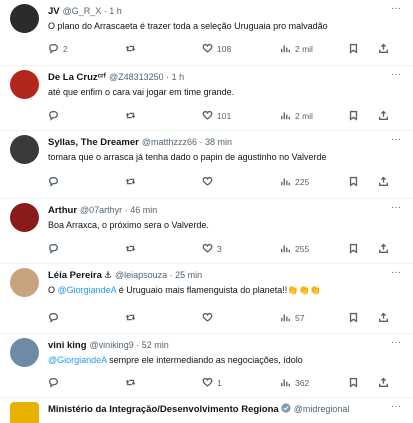 The height and width of the screenshot is (423, 413). I want to click on retweet-icon, so click(132, 318).